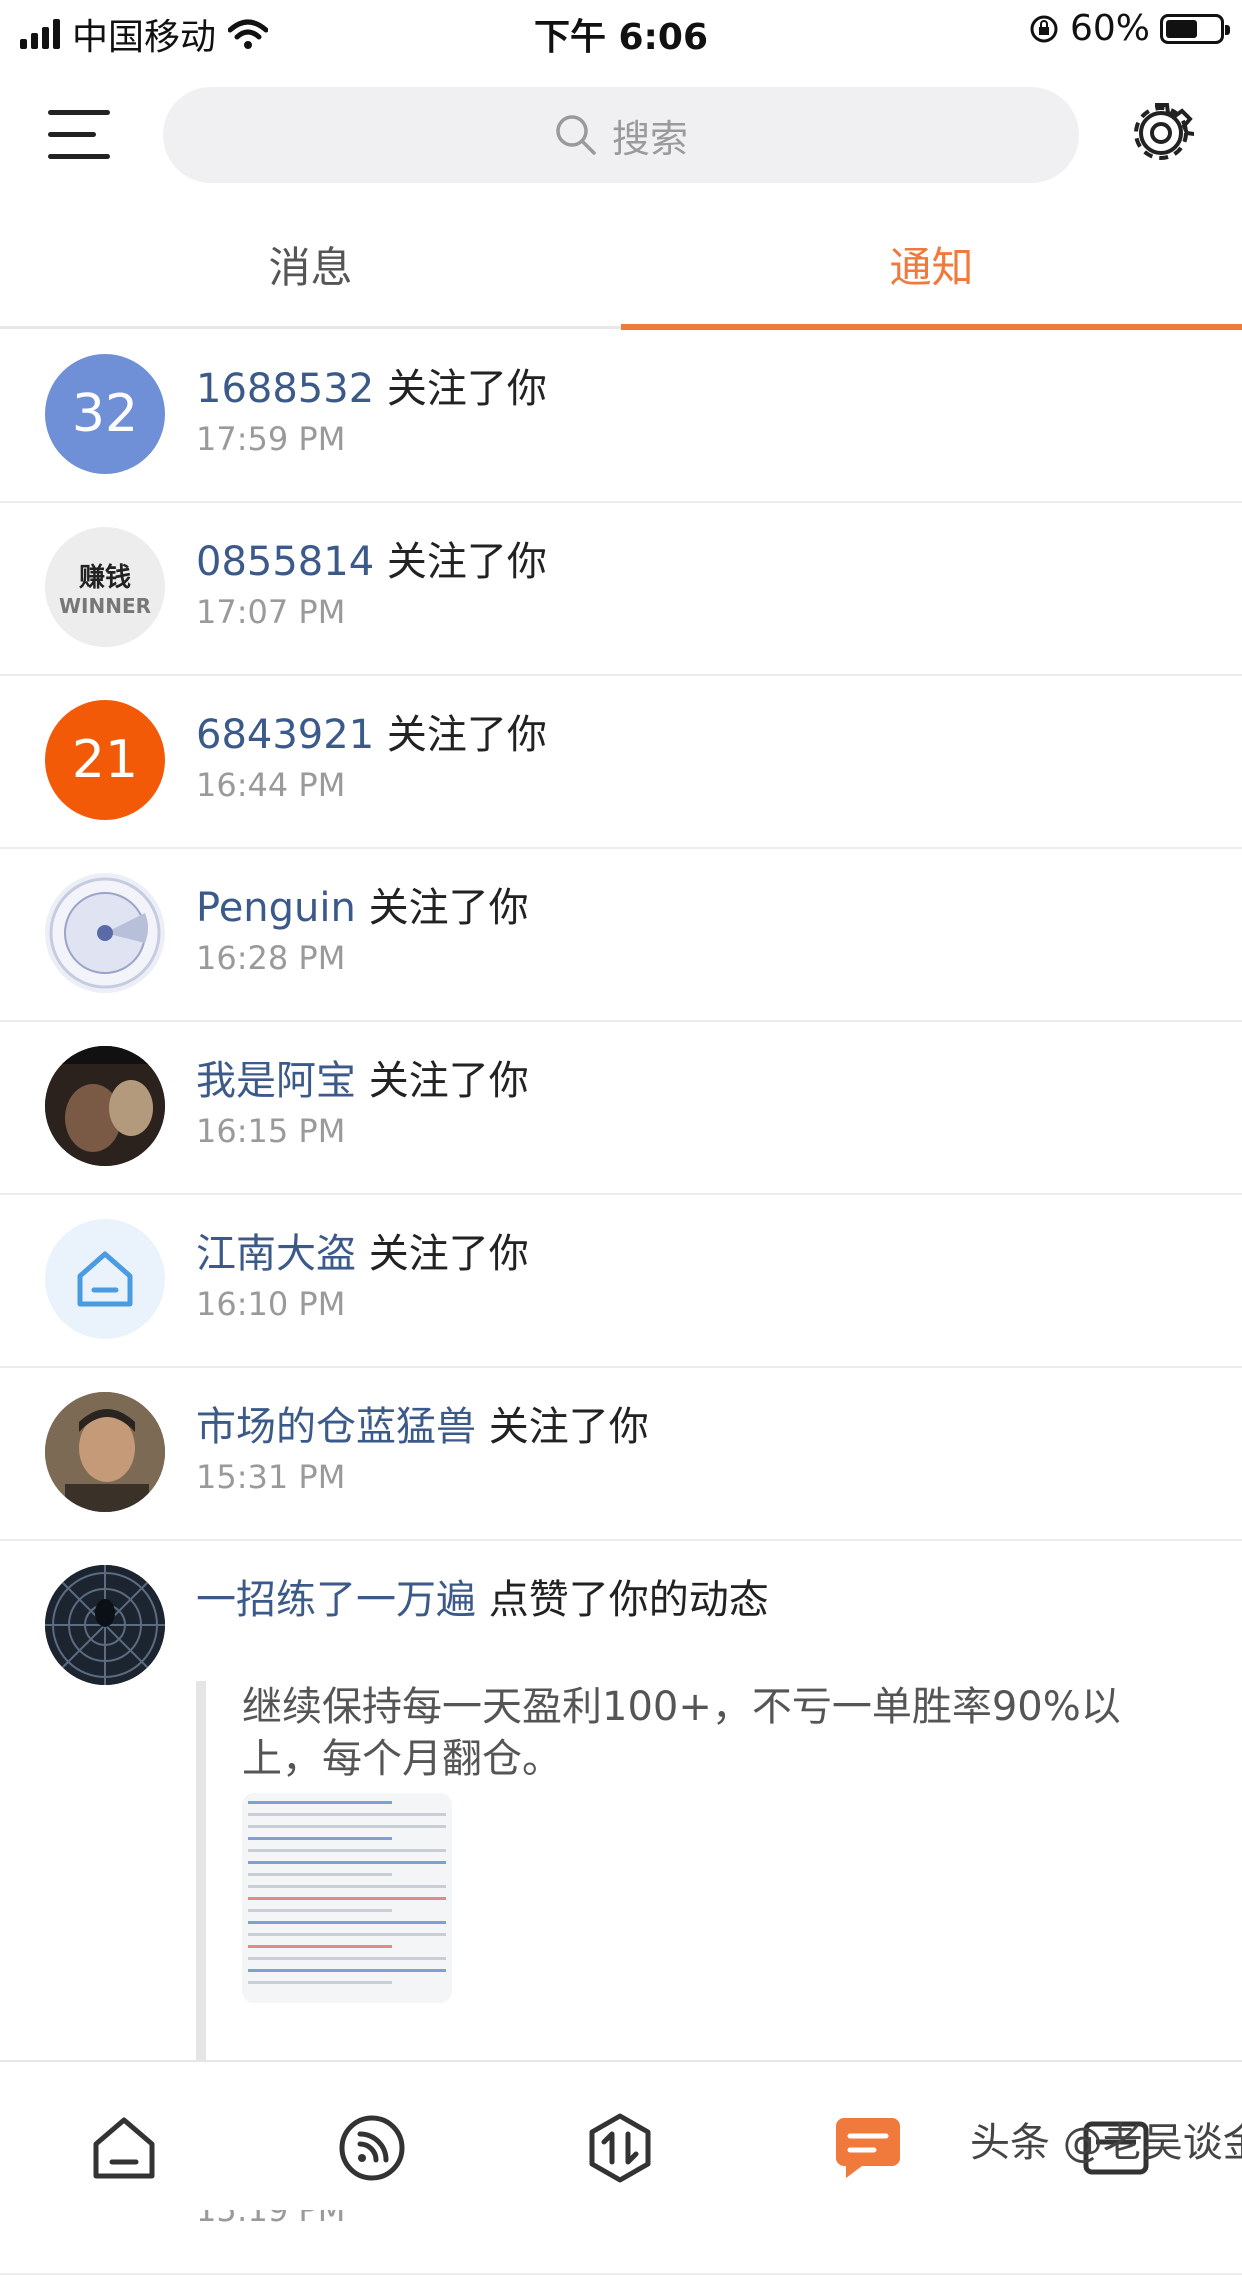  Describe the element at coordinates (576, 135) in the screenshot. I see `search-icon` at that location.